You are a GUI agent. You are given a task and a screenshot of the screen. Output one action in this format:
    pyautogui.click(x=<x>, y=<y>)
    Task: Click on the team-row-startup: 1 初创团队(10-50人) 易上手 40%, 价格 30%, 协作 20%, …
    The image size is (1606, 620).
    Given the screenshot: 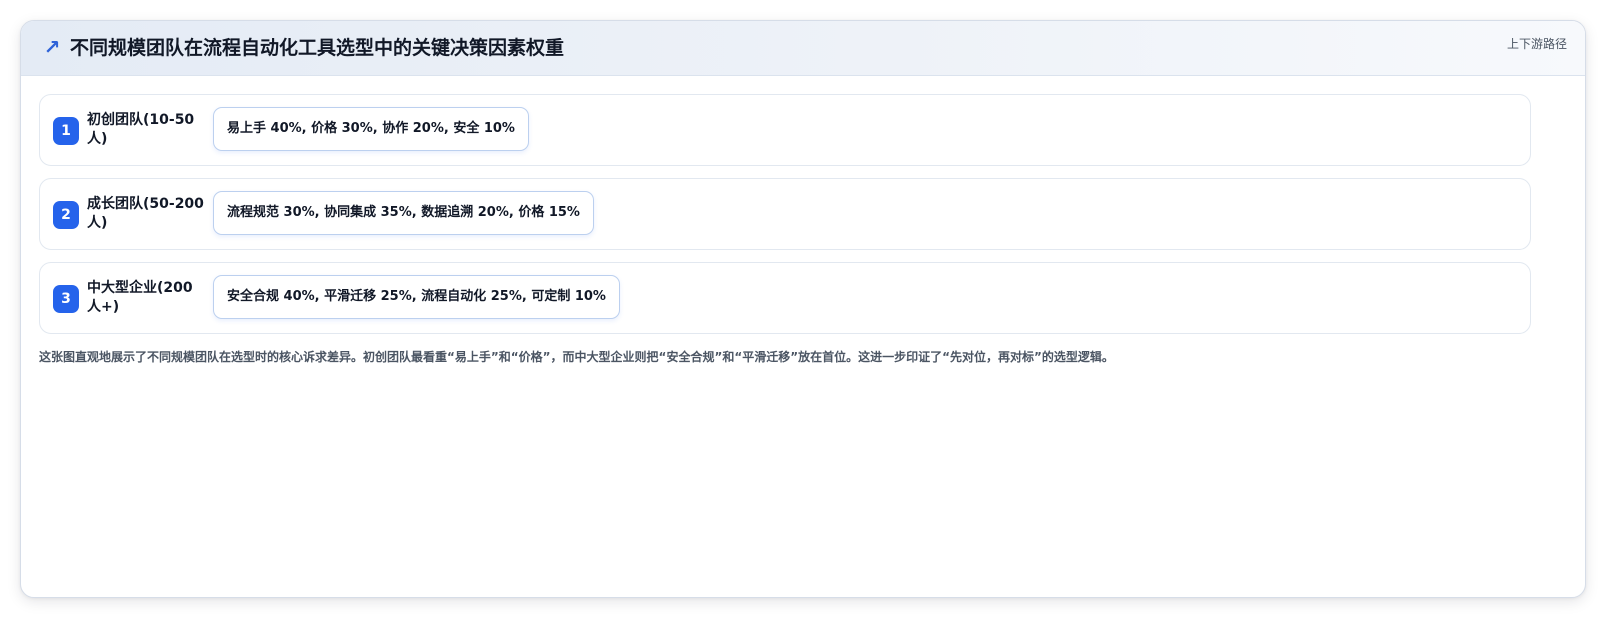 What is the action you would take?
    pyautogui.click(x=785, y=130)
    